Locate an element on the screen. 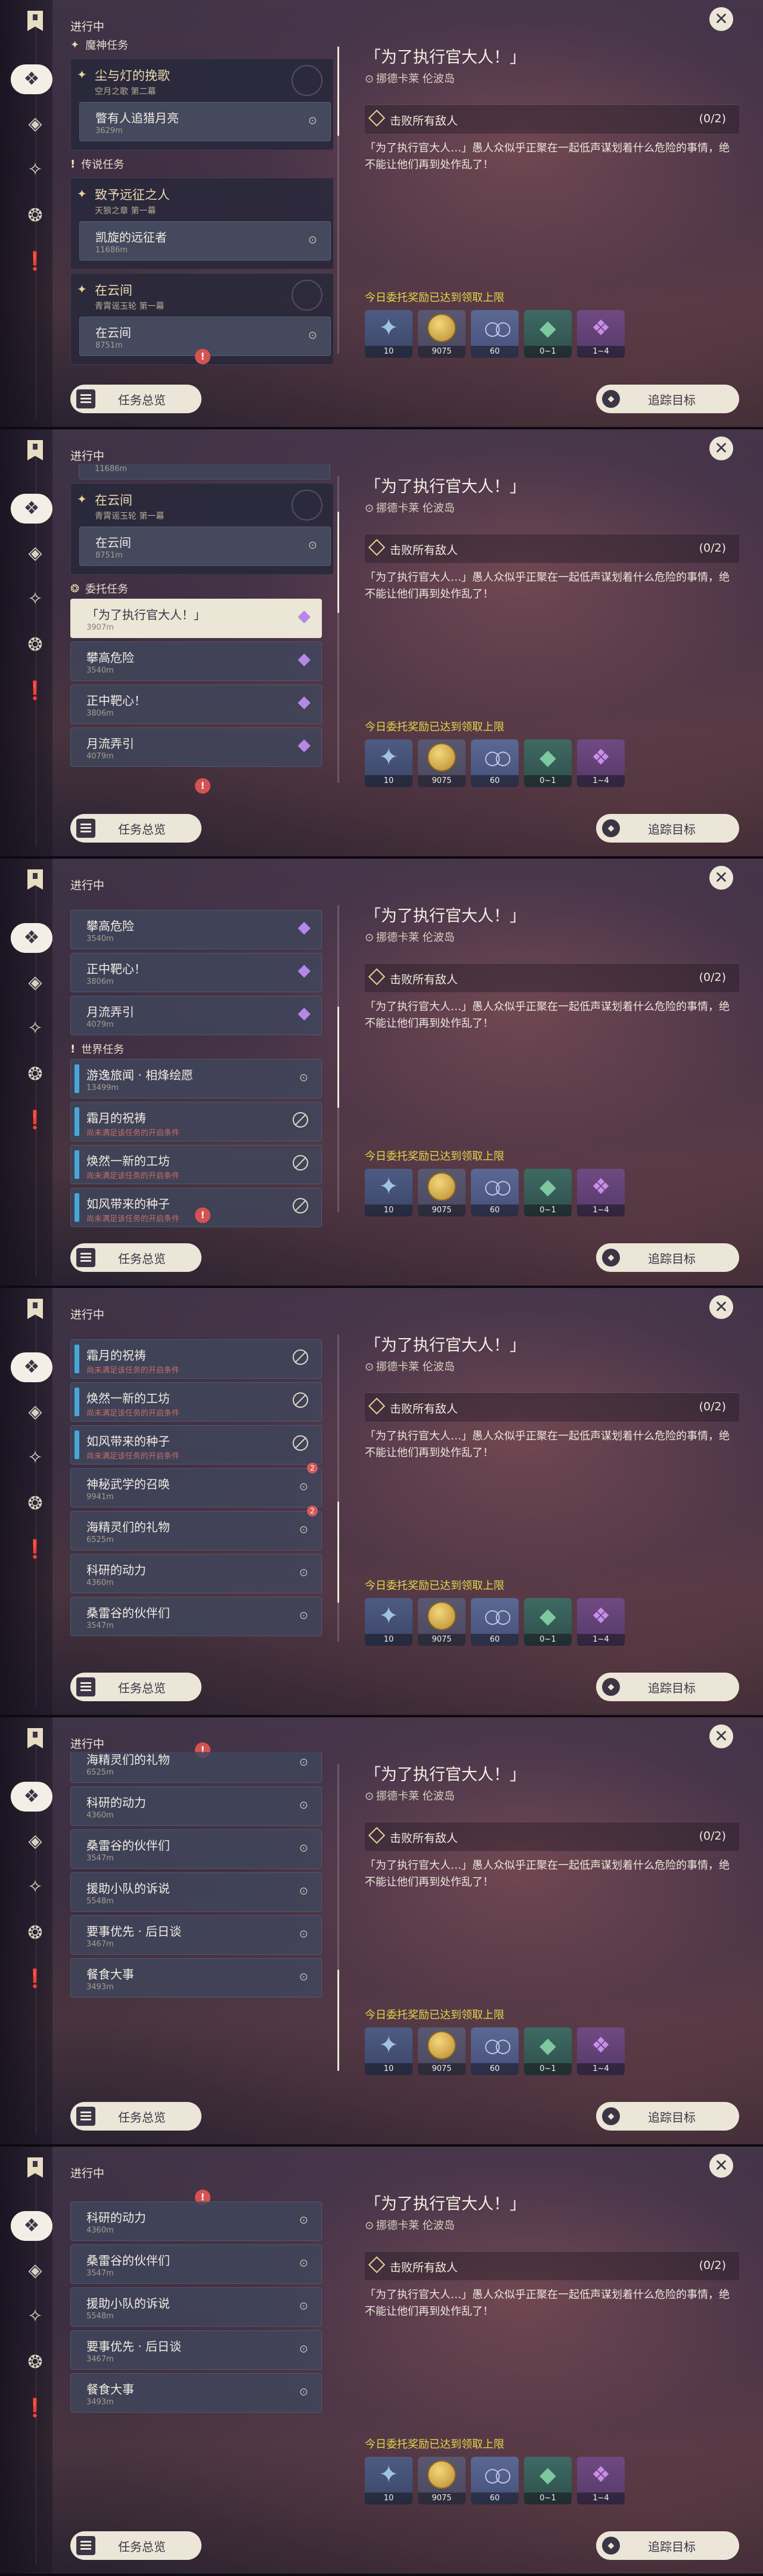  quest-row: 月流弄引 4079m ◆ is located at coordinates (196, 747).